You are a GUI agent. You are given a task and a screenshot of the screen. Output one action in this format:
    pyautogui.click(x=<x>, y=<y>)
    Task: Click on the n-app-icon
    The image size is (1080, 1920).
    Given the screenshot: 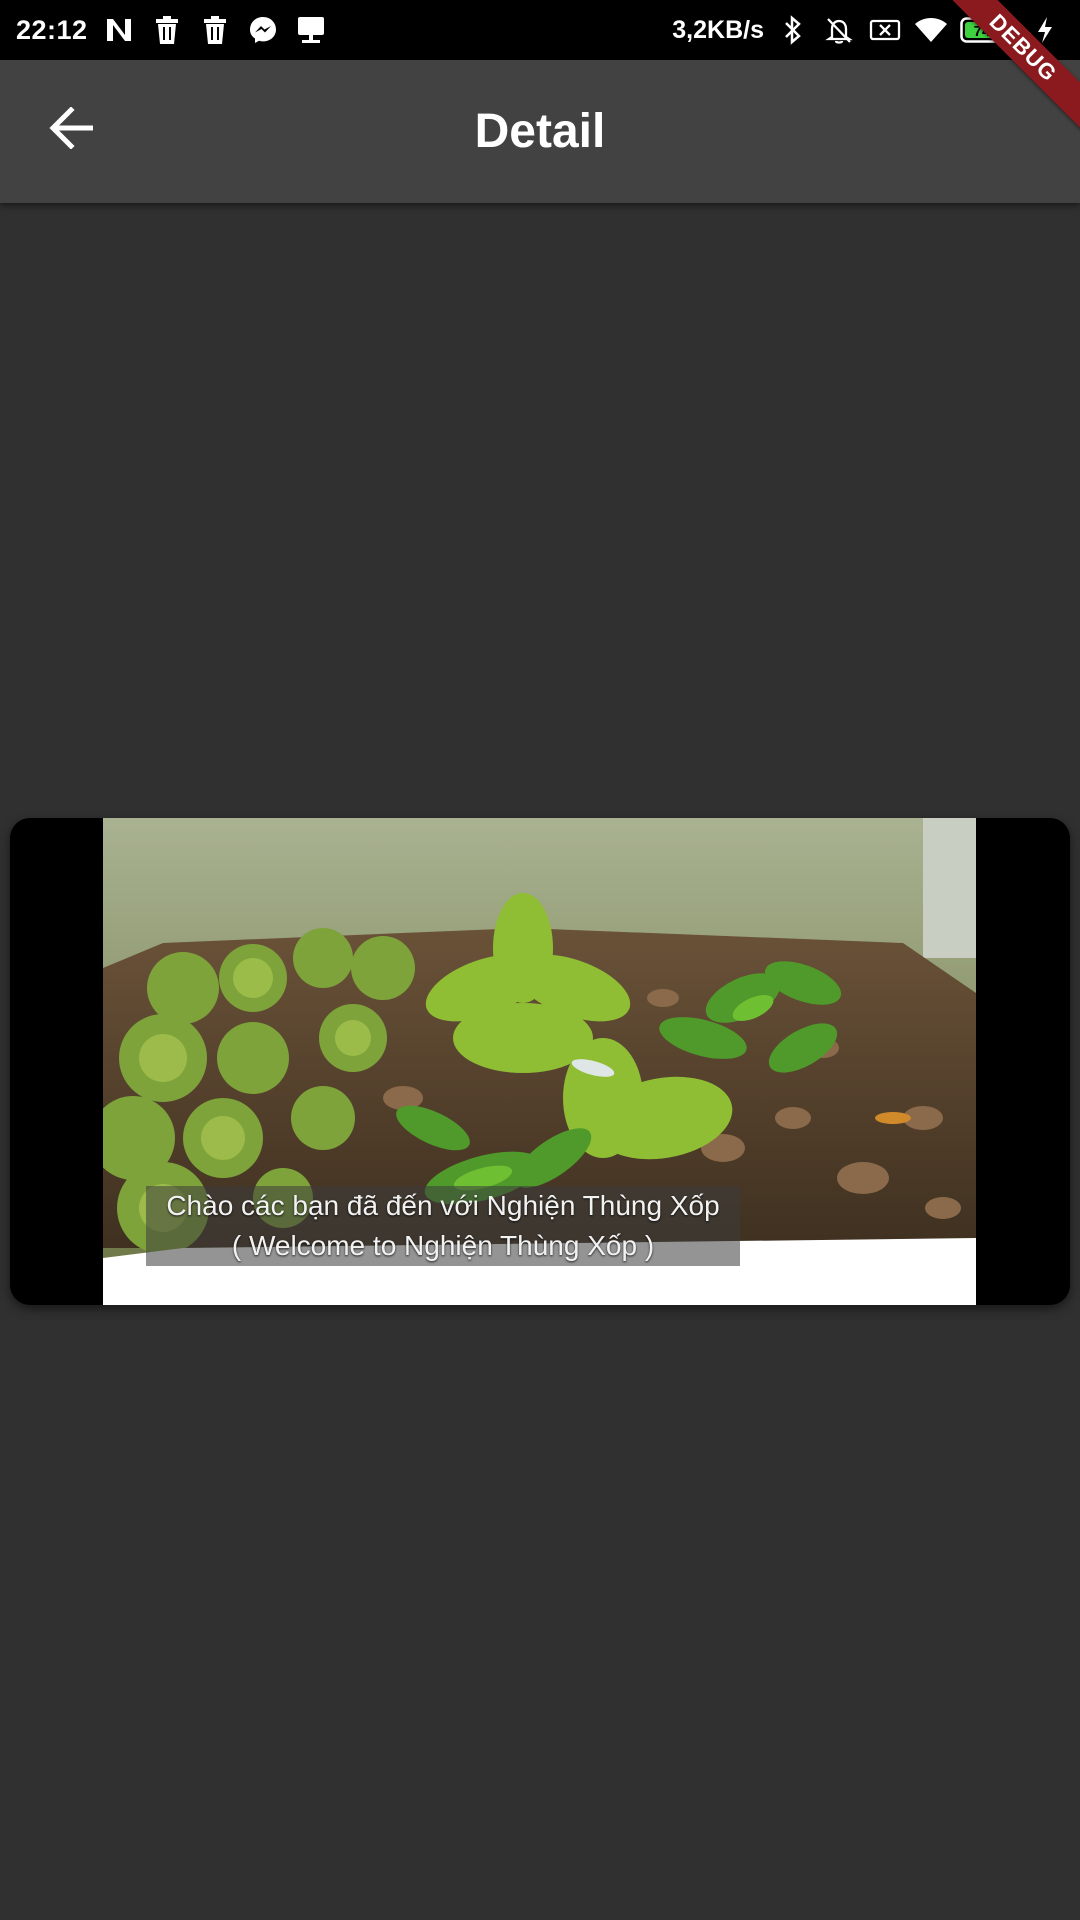 What is the action you would take?
    pyautogui.click(x=119, y=30)
    